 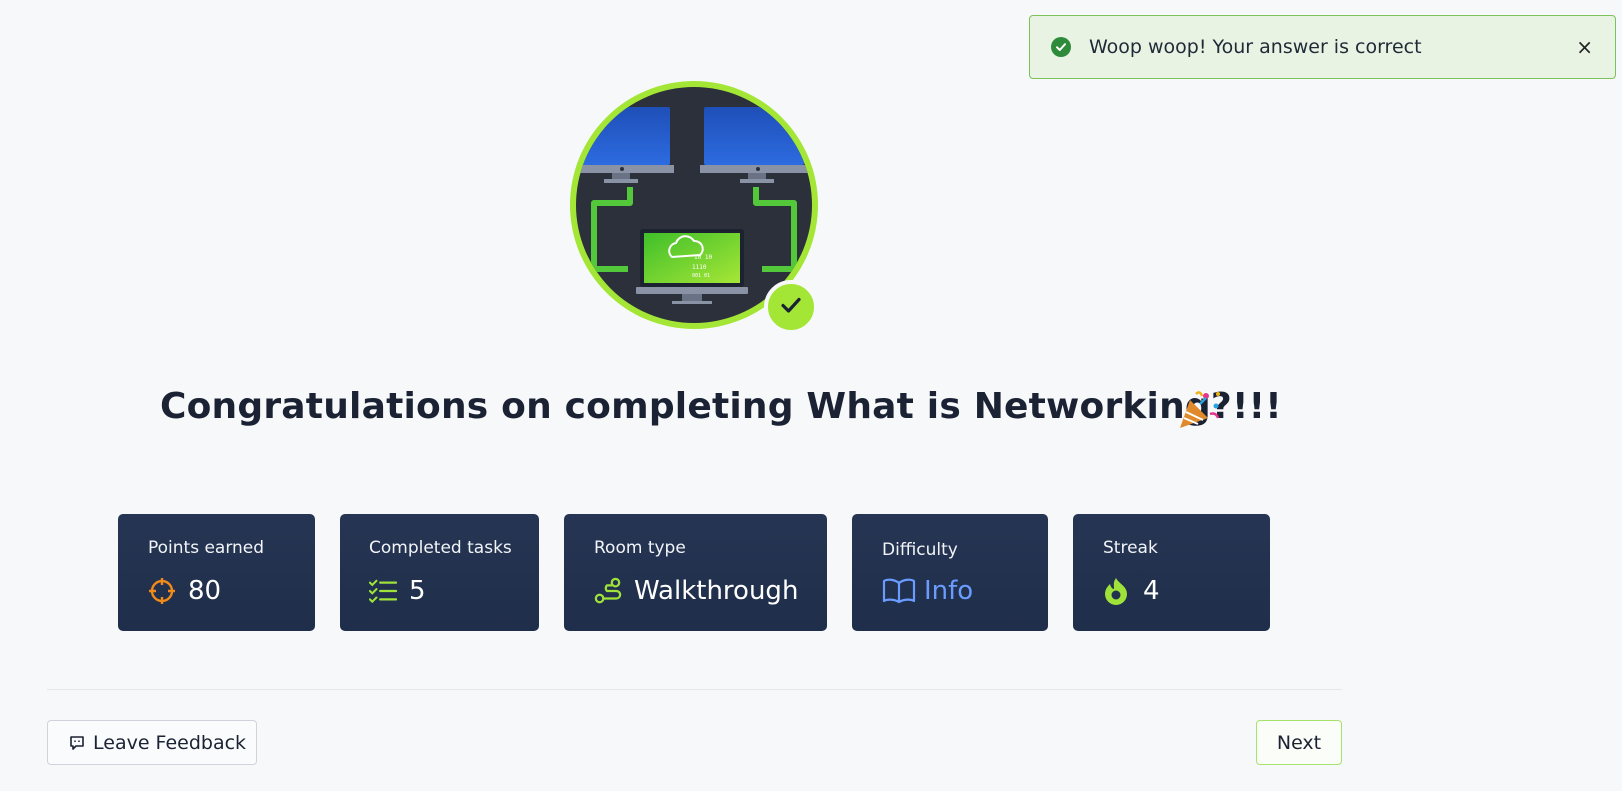 I want to click on stat-card-difficulty: Difficulty Info, so click(x=950, y=572).